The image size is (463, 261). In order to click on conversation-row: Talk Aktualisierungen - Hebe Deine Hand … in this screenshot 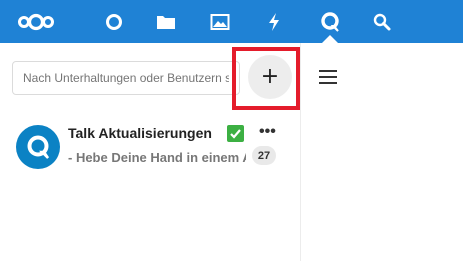, I will do `click(150, 146)`.